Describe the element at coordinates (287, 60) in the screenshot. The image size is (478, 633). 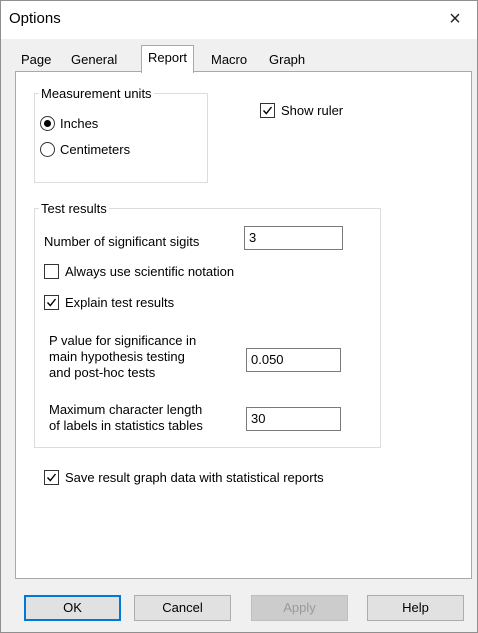
I see `tab-graph: Graph` at that location.